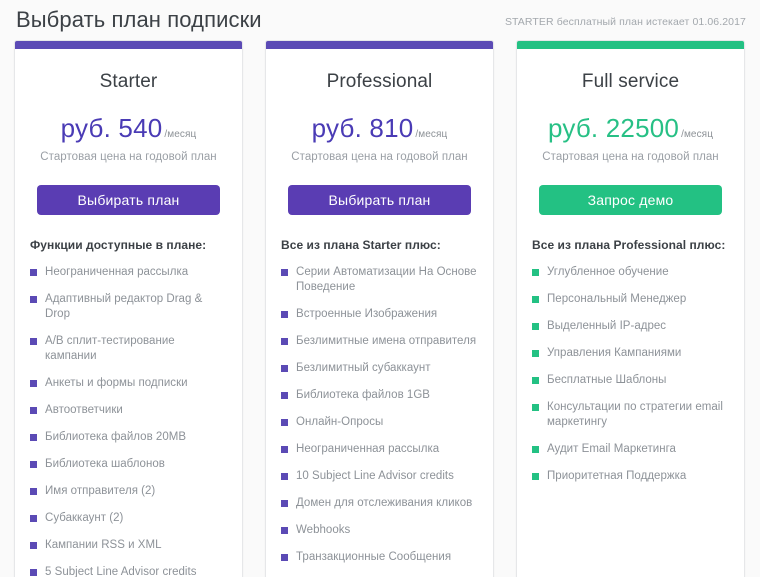  What do you see at coordinates (128, 200) in the screenshot?
I see `plan-cta-button-starter: Выбирать план` at bounding box center [128, 200].